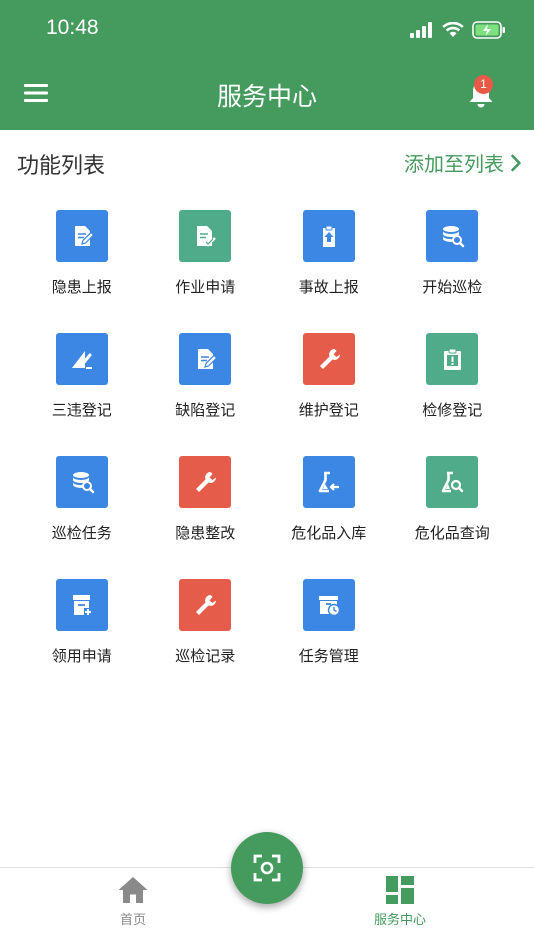 The width and height of the screenshot is (534, 950). What do you see at coordinates (399, 920) in the screenshot?
I see `tab-service-center-label: 服务中心` at bounding box center [399, 920].